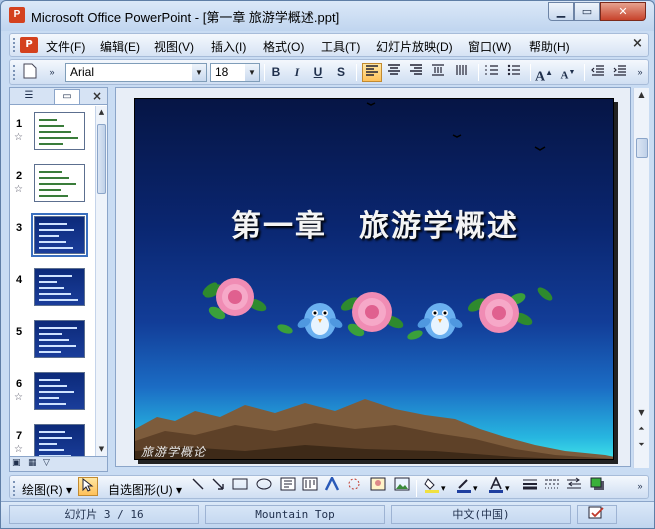 This screenshot has width=655, height=529. I want to click on pane-close-icon: ×, so click(97, 96).